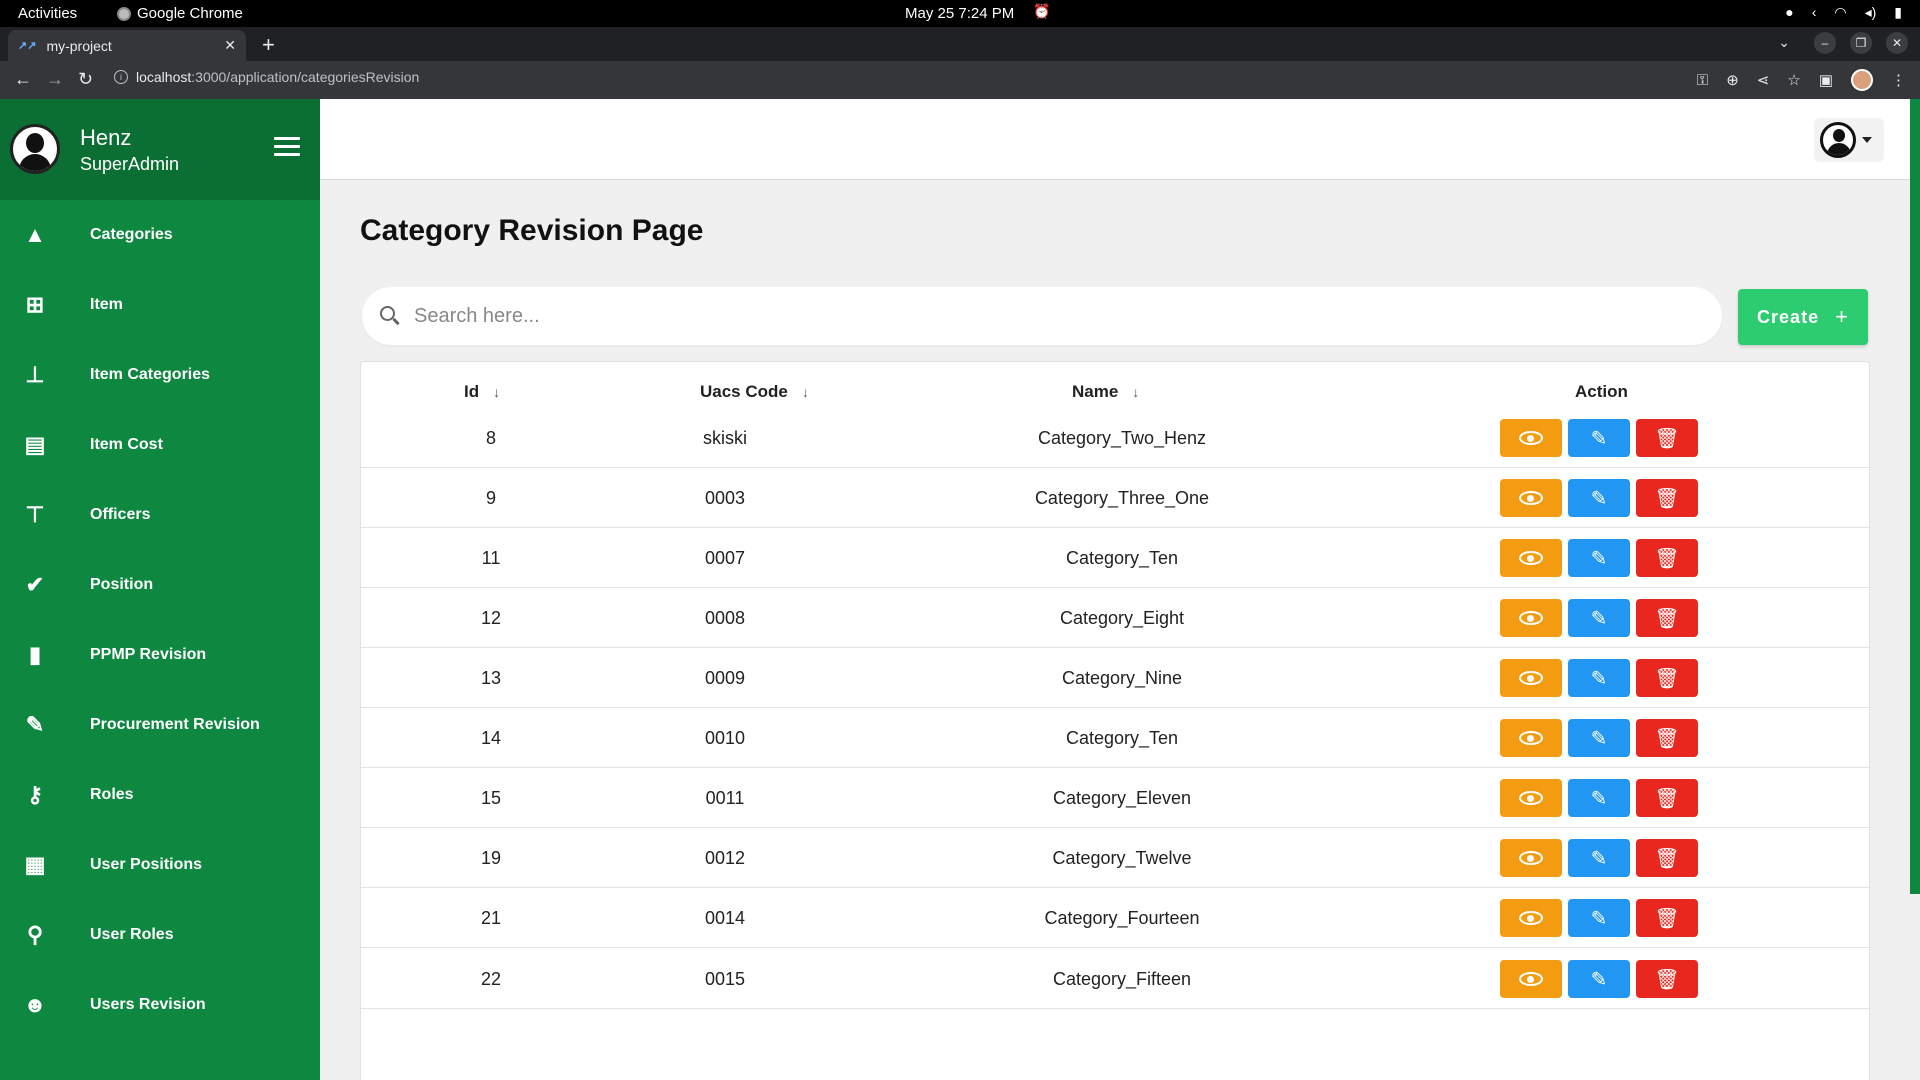  Describe the element at coordinates (1897, 43) in the screenshot. I see `close-window-button: ✕` at that location.